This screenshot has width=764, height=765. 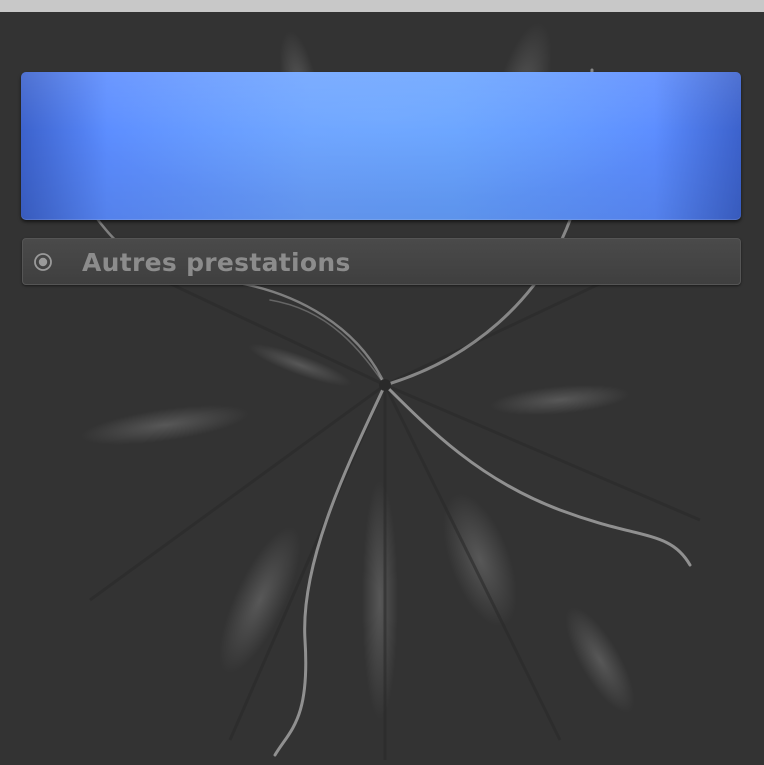 I want to click on menu-item-autres-prestations: Autres prestations, so click(x=381, y=261).